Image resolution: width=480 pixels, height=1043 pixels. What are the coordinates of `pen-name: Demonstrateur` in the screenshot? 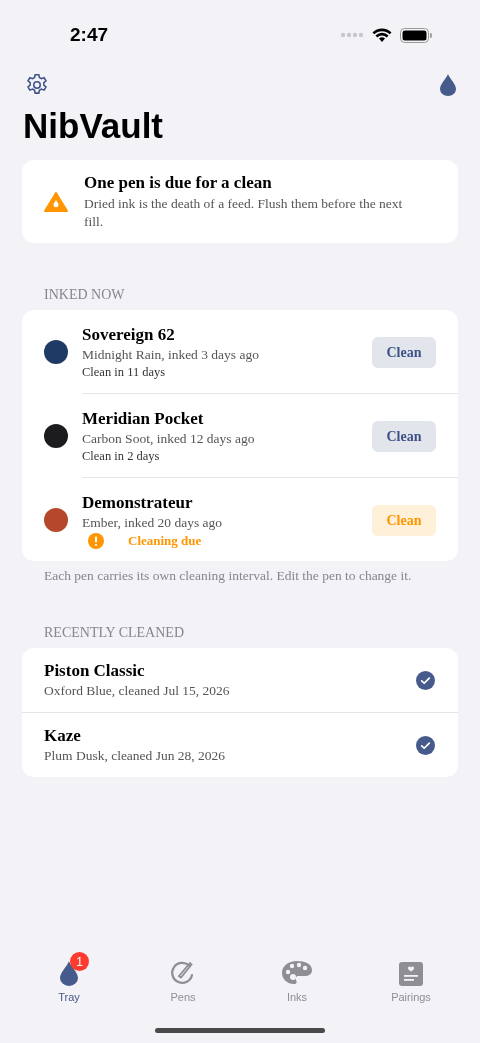 It's located at (137, 502).